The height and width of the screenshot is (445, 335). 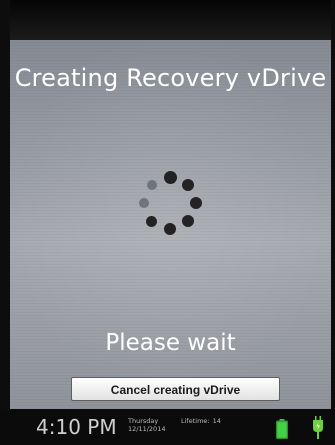 What do you see at coordinates (147, 429) in the screenshot?
I see `date-label: 12/11/2014` at bounding box center [147, 429].